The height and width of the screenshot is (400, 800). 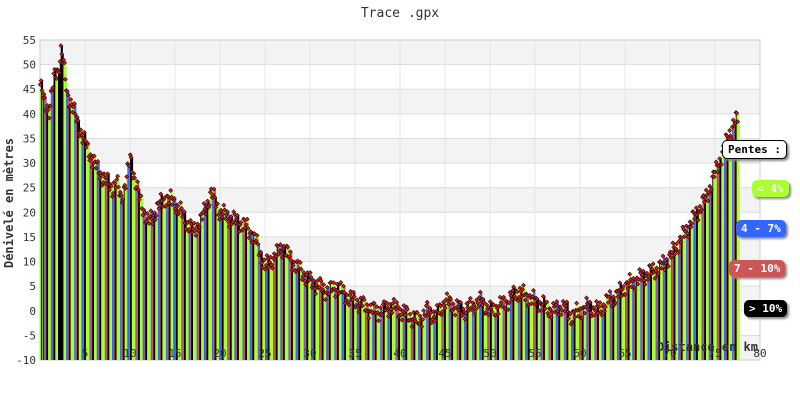 What do you see at coordinates (29, 89) in the screenshot?
I see `y-tick-label: 45` at bounding box center [29, 89].